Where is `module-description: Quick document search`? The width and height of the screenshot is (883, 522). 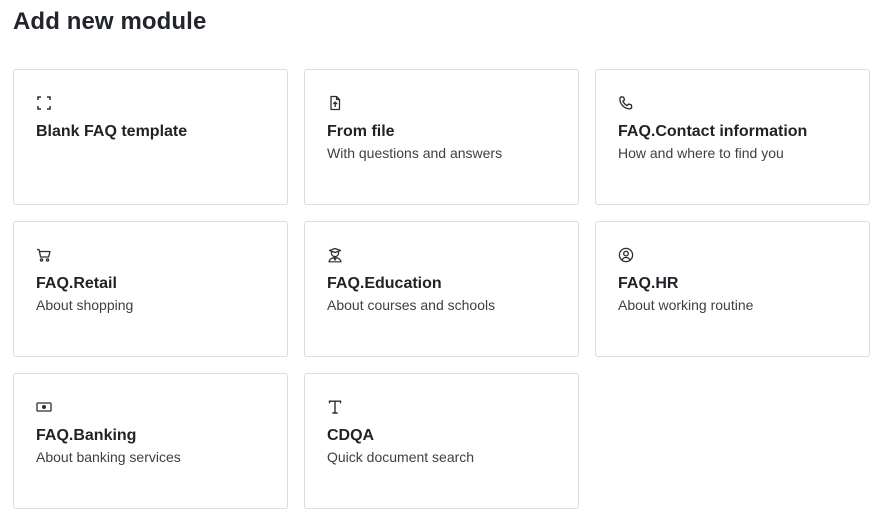
module-description: Quick document search is located at coordinates (401, 457).